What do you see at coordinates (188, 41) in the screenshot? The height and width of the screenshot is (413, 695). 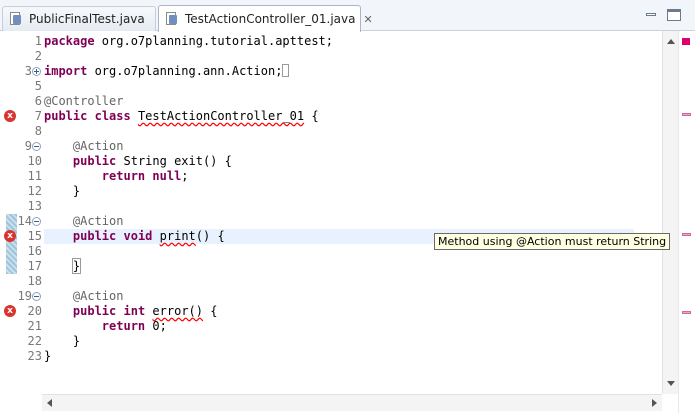 I see `code-line: package org.o7planning.tutorial.apttest;` at bounding box center [188, 41].